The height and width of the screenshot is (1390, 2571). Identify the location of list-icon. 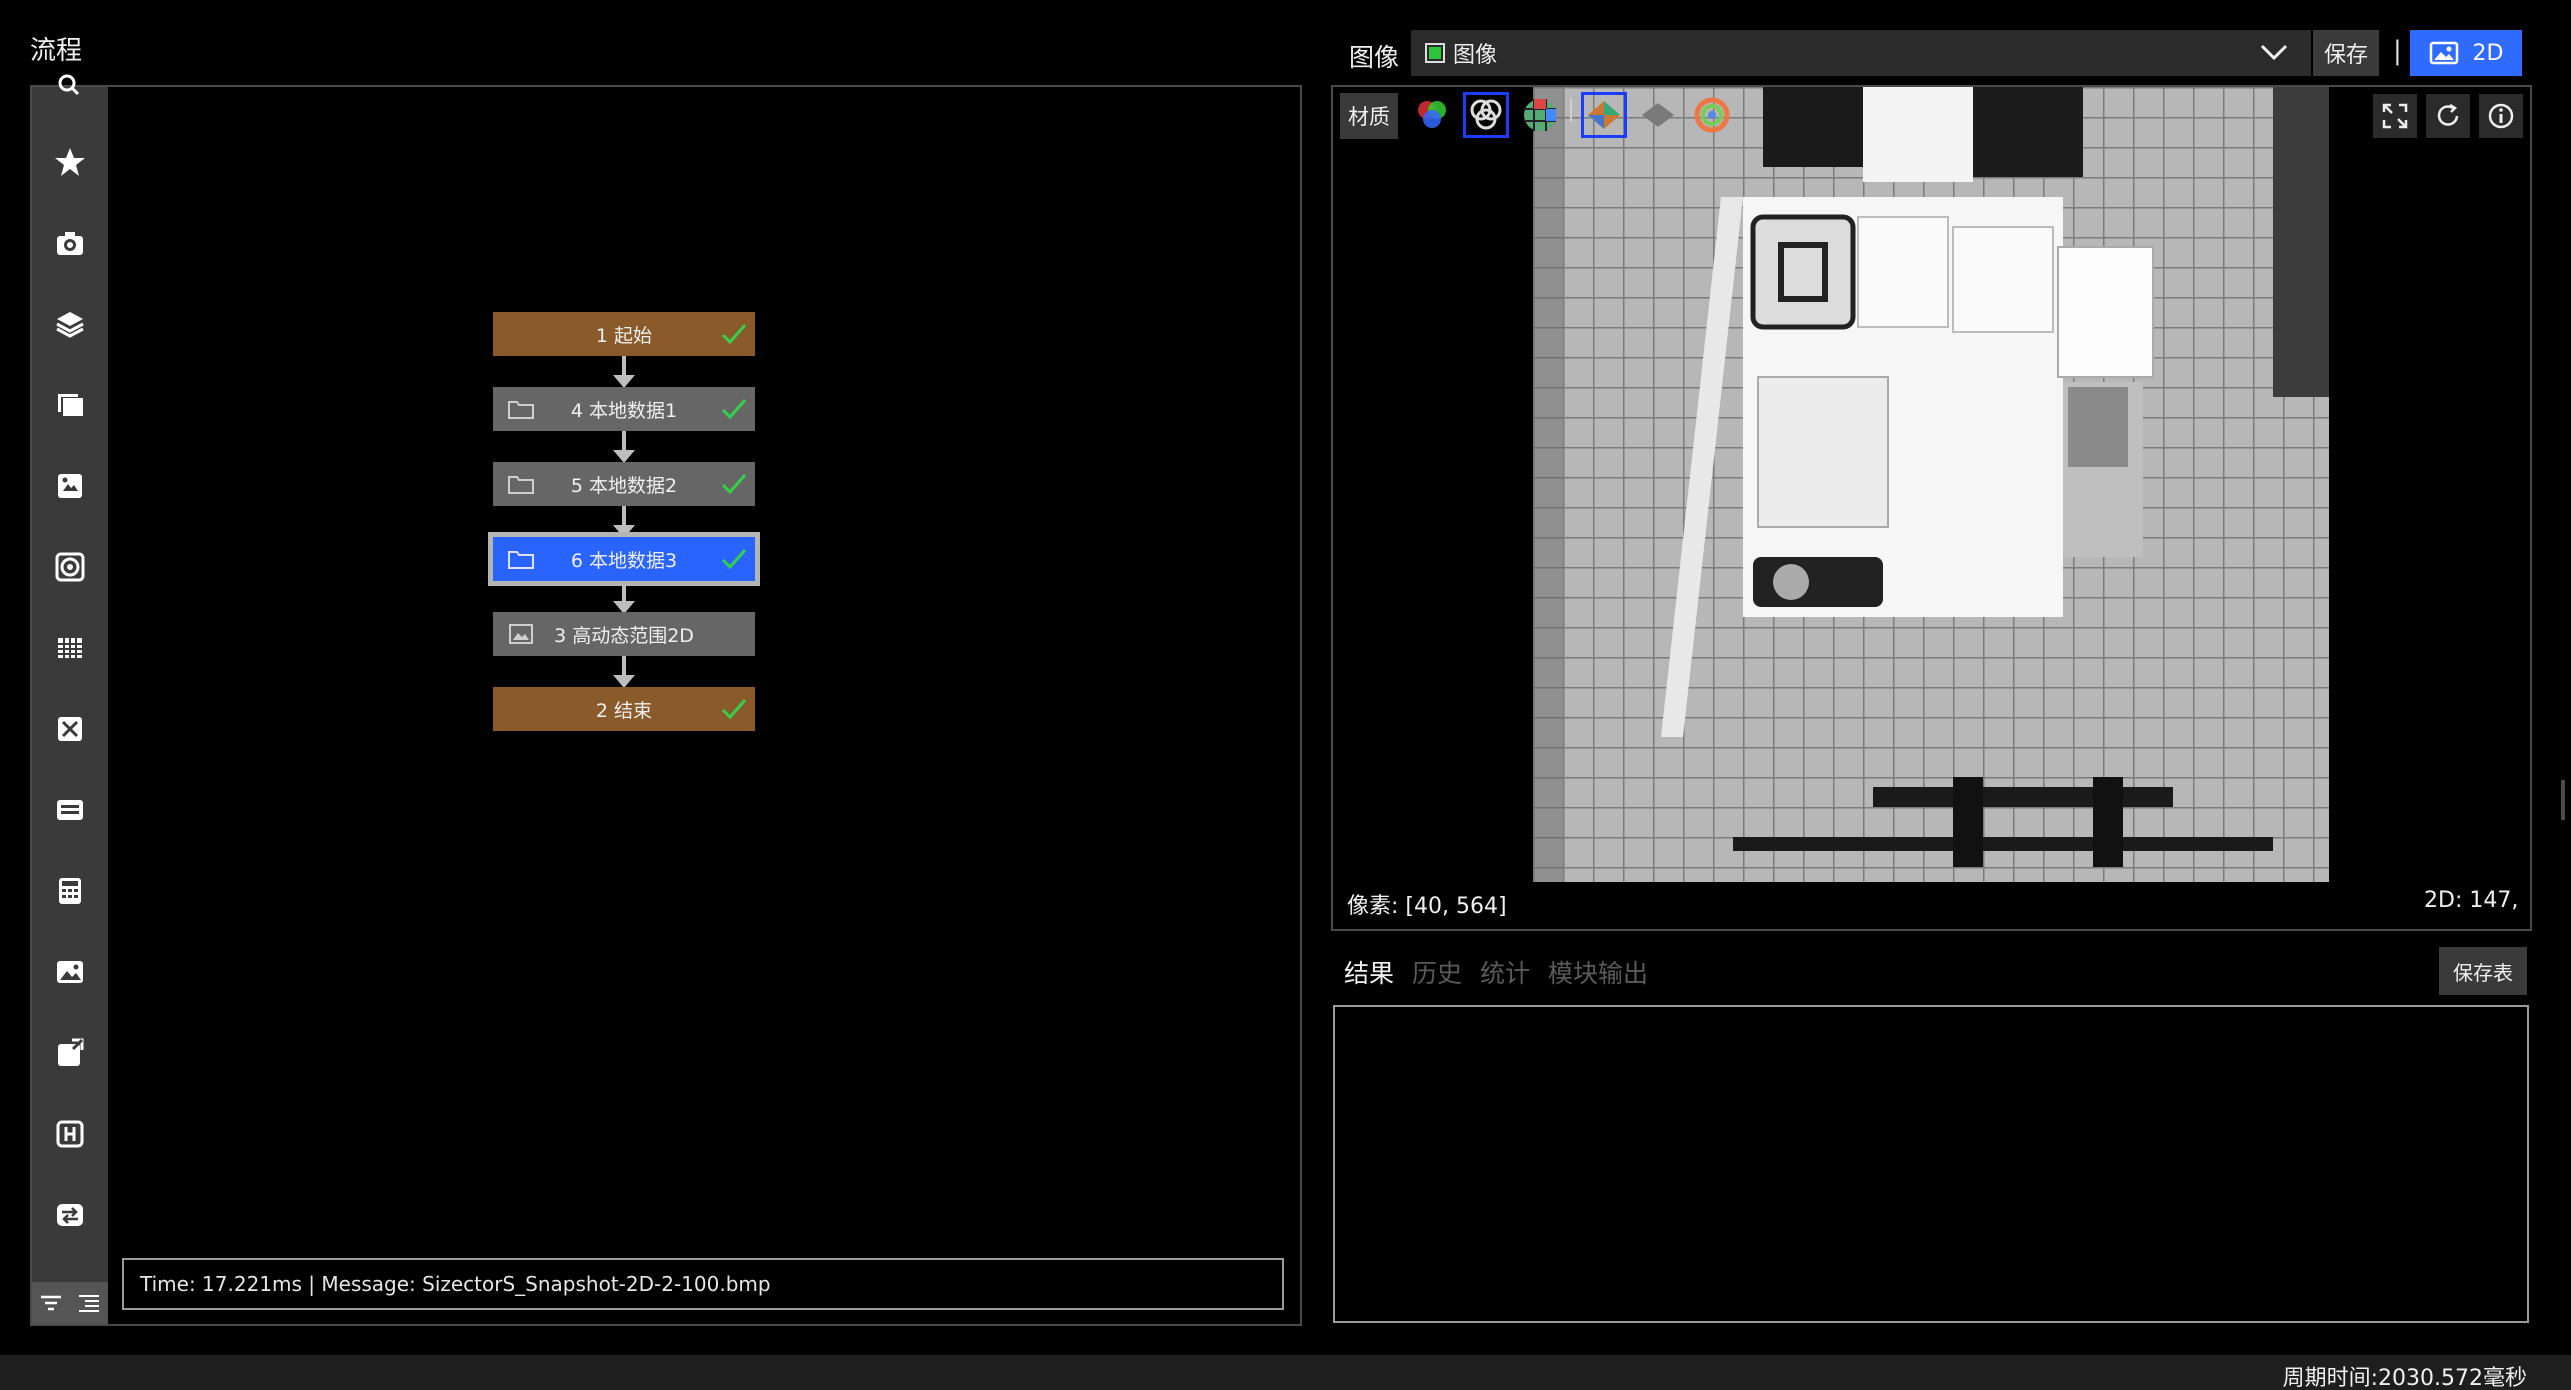
(89, 1303).